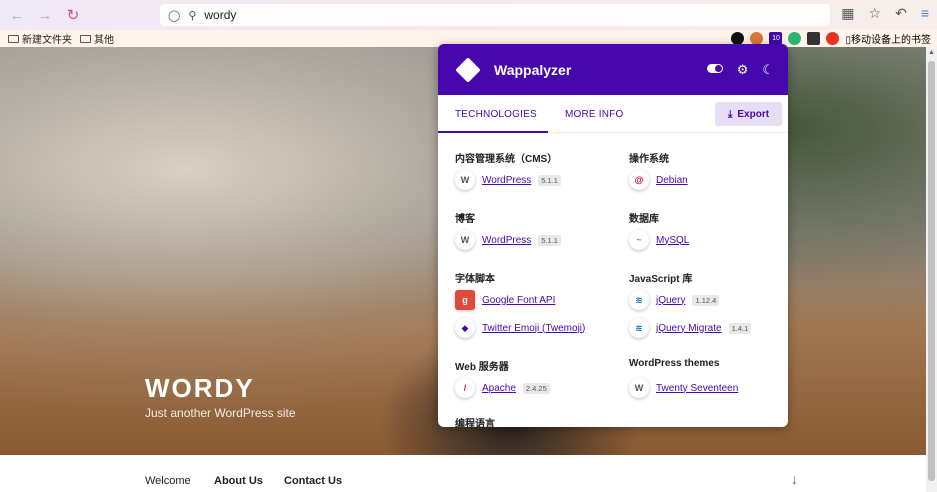  Describe the element at coordinates (469, 70) in the screenshot. I see `wappalyzer-logo-icon` at that location.